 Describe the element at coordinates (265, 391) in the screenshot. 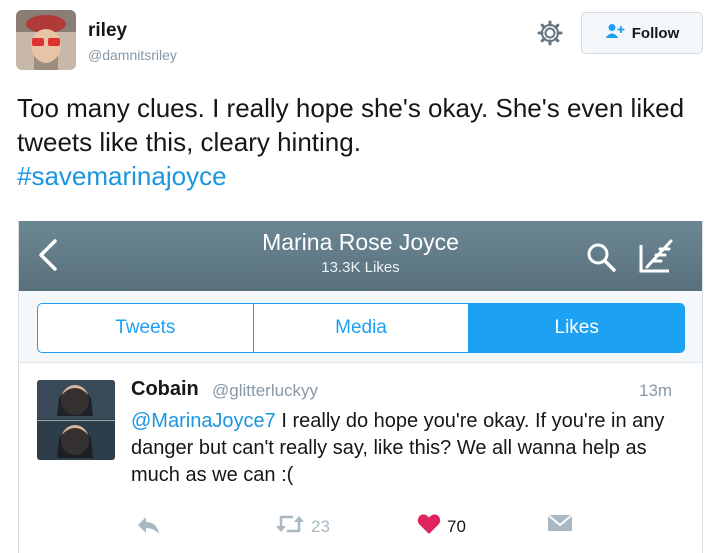

I see `inner-user-handle: @glitterluckyy` at that location.